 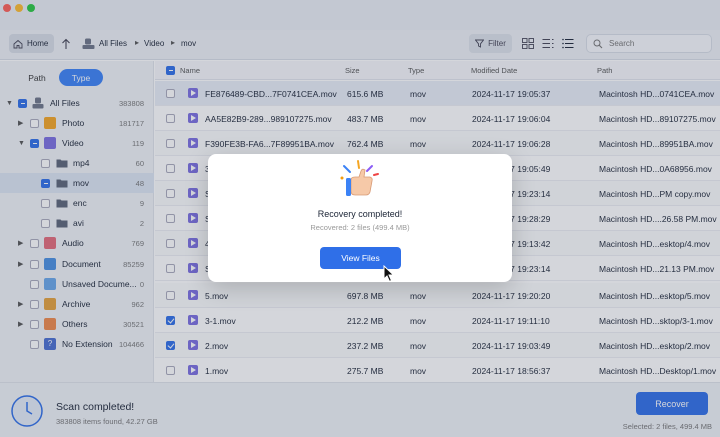 What do you see at coordinates (359, 178) in the screenshot?
I see `thumbs-up-celebration-icon` at bounding box center [359, 178].